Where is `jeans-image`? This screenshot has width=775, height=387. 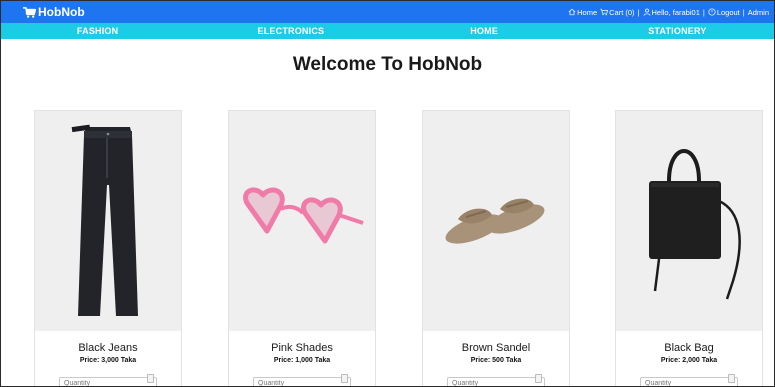
jeans-image is located at coordinates (104, 220).